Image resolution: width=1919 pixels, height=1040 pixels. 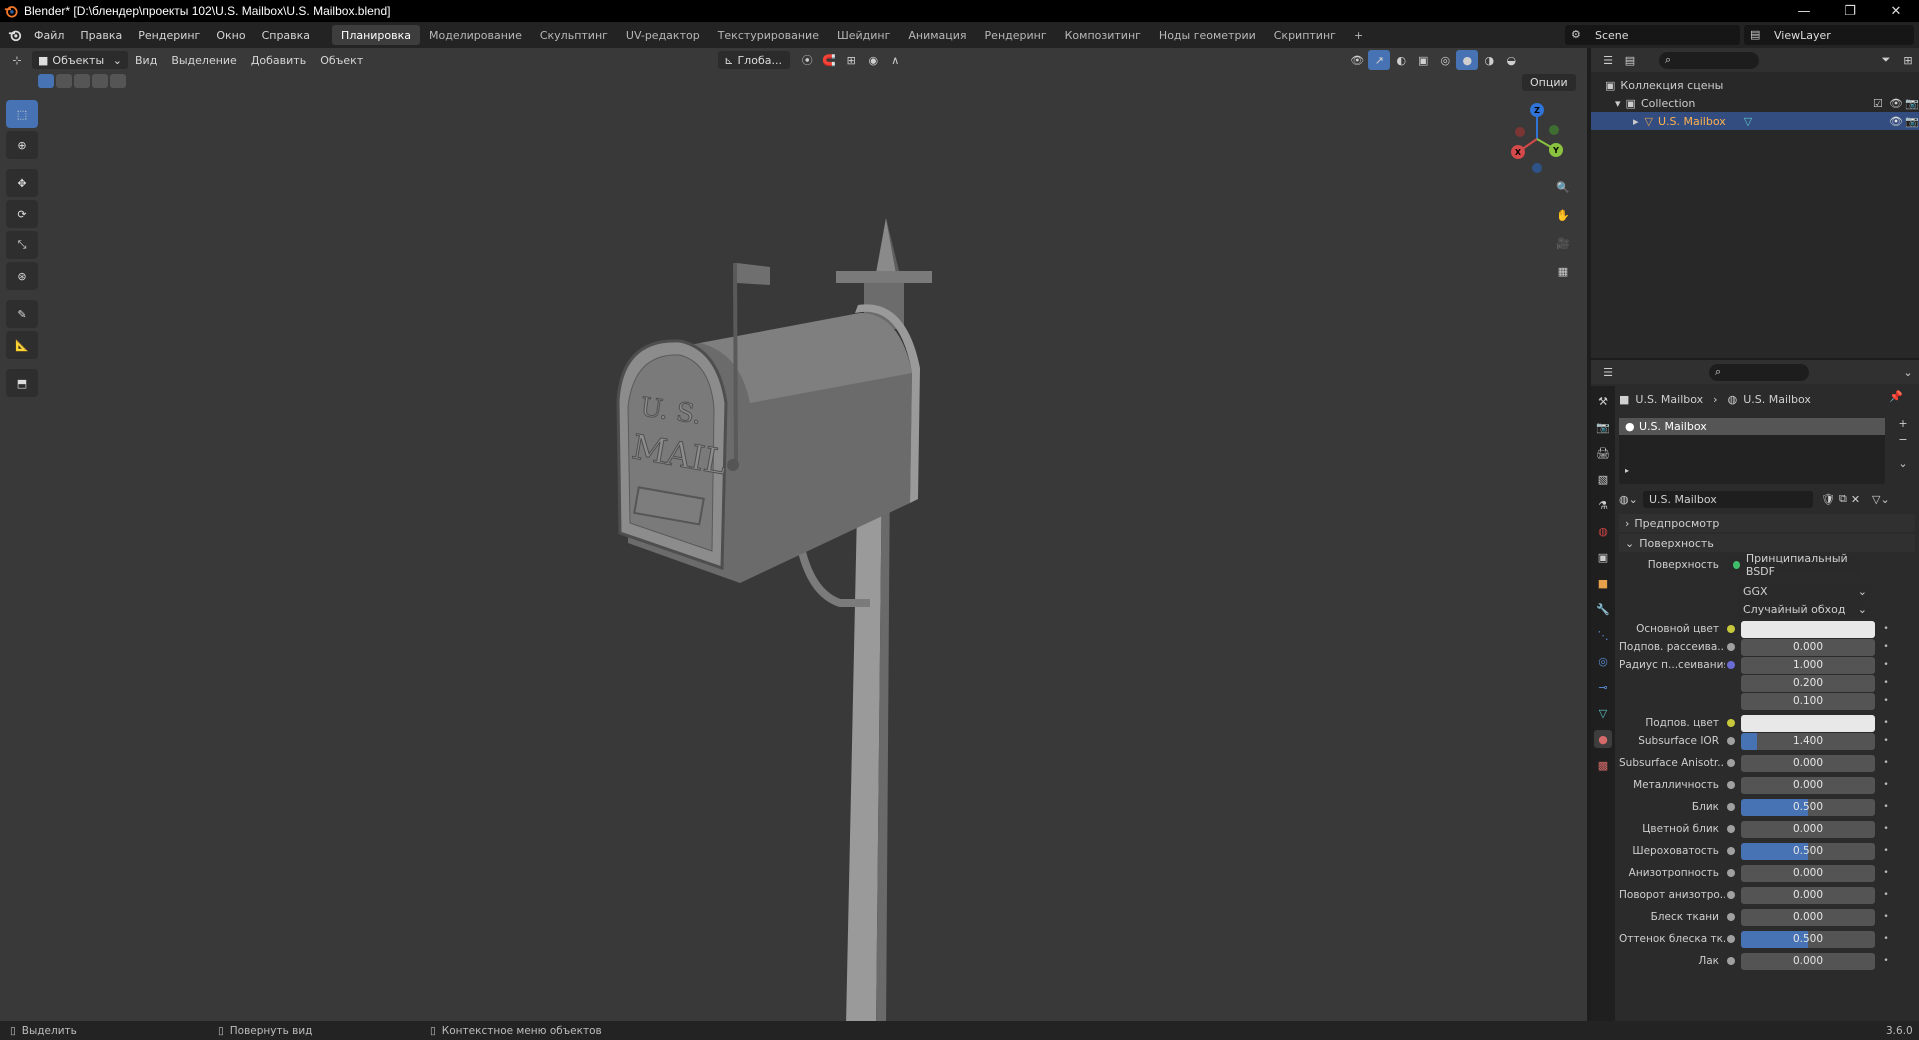 I want to click on material-tab-icon: ●, so click(x=1603, y=739).